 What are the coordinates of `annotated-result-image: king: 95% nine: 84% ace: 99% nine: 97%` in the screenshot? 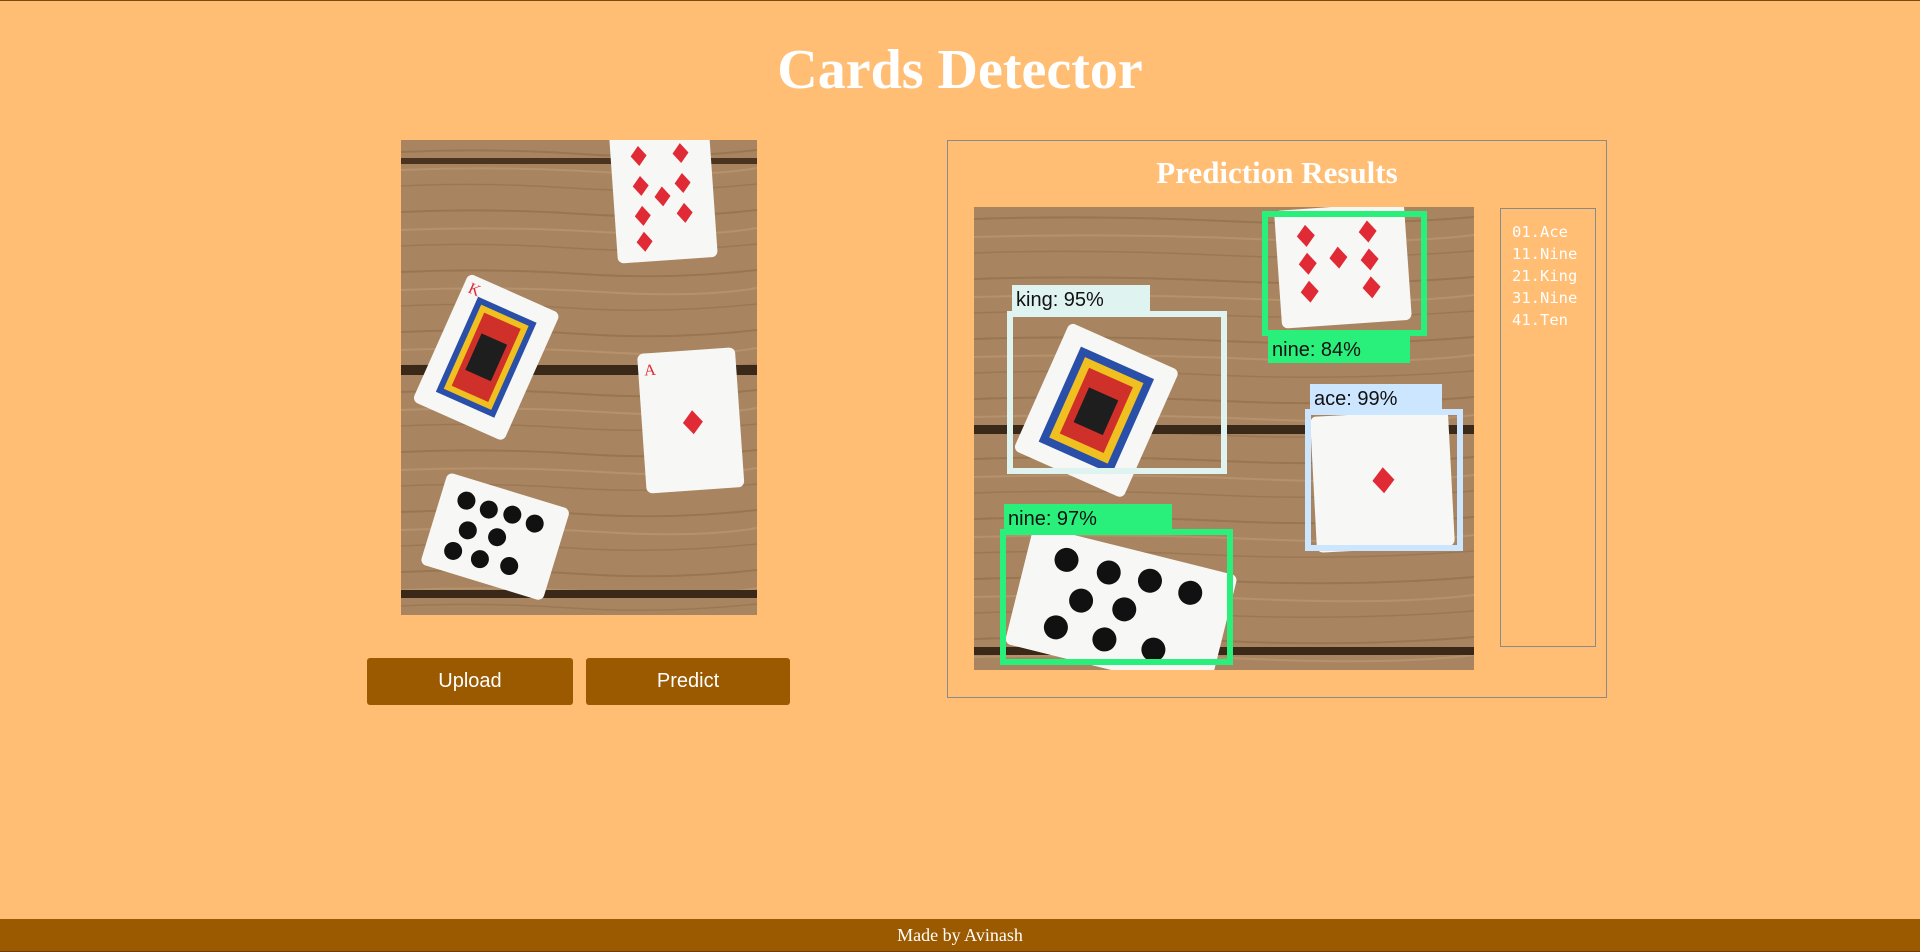 It's located at (1224, 438).